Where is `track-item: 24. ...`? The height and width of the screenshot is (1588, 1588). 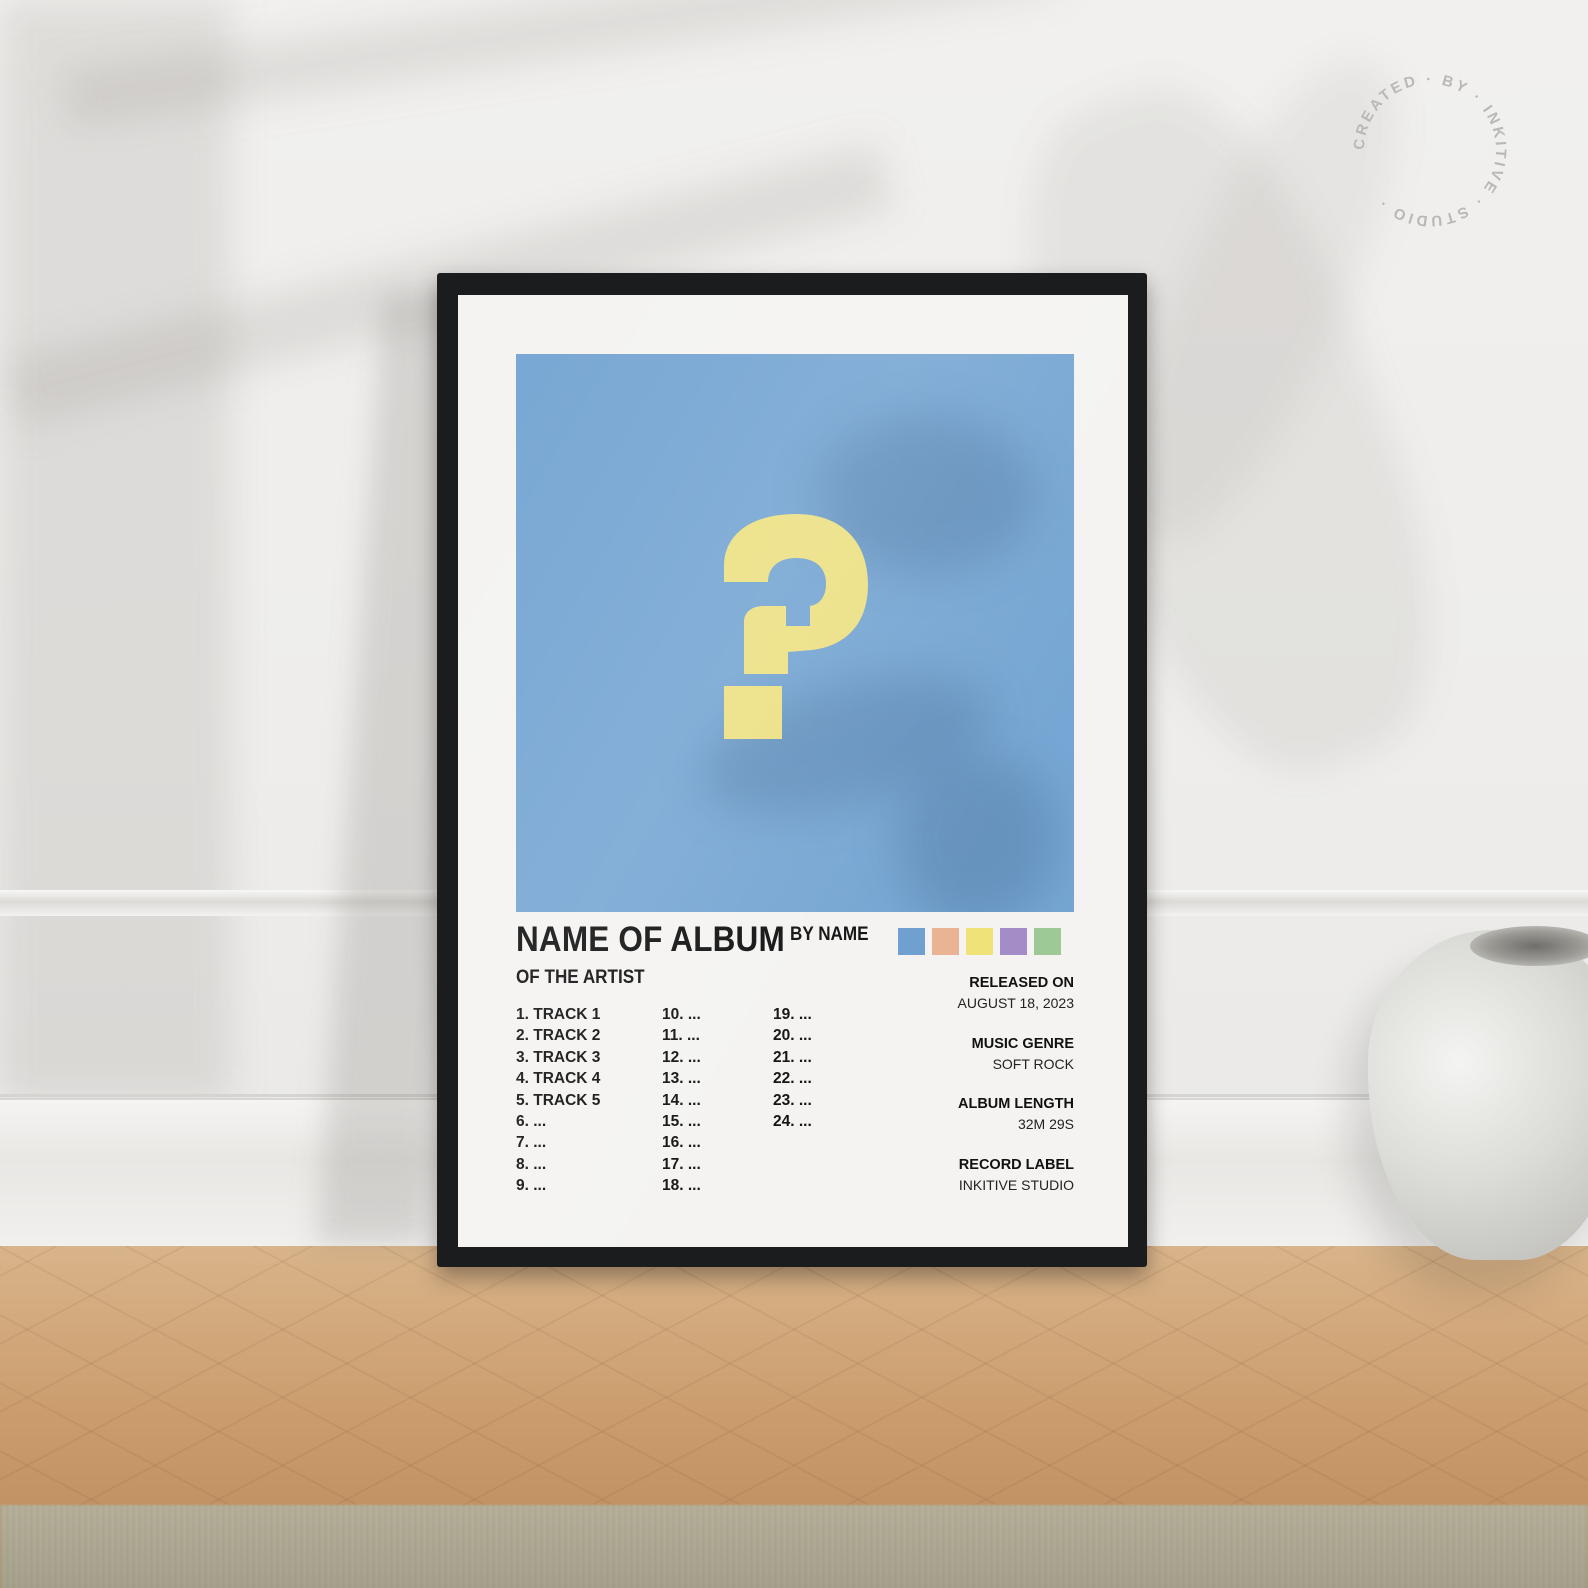
track-item: 24. ... is located at coordinates (792, 1121).